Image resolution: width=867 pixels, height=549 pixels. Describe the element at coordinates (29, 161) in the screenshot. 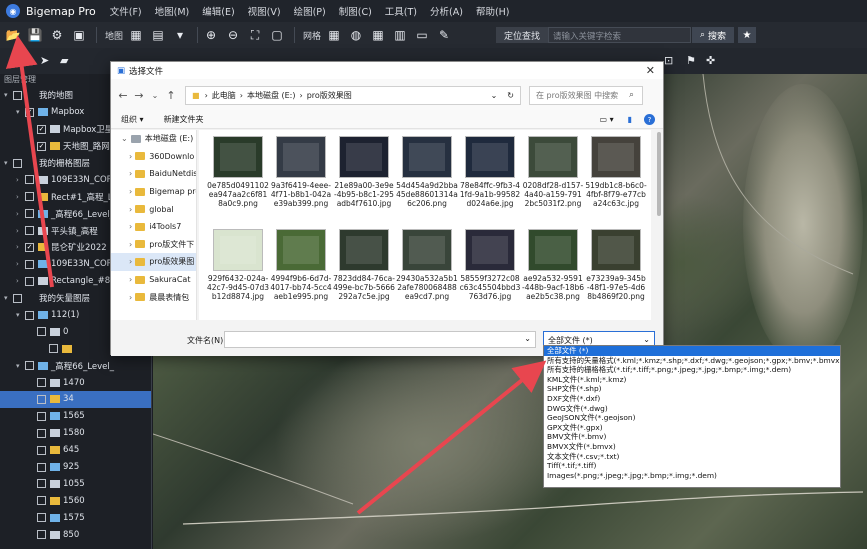

I see `annotation-arrow-toolbar` at that location.